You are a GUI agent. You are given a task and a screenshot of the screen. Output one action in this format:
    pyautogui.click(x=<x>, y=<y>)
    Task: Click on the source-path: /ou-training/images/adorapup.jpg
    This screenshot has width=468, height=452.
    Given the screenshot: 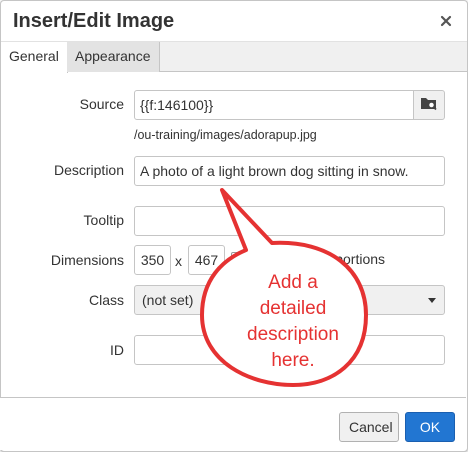 What is the action you would take?
    pyautogui.click(x=225, y=135)
    